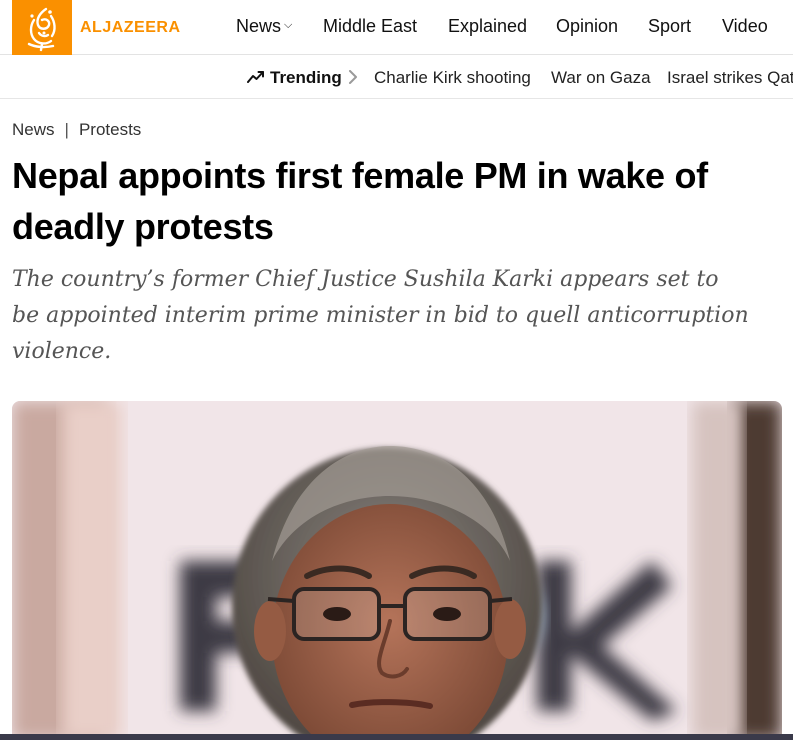  I want to click on nav-item-video: Video, so click(745, 26).